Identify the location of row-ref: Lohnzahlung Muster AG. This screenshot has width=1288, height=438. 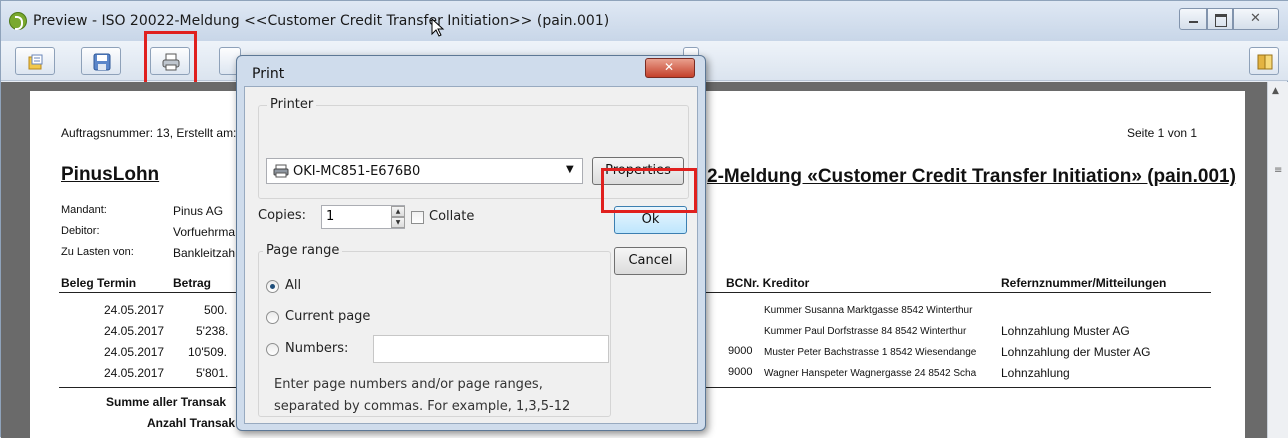
(1065, 331).